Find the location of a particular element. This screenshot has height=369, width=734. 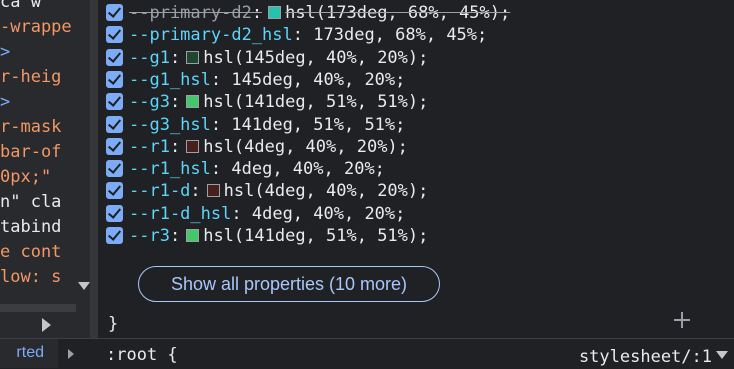

dom-tree-line: r-mask is located at coordinates (30, 127).